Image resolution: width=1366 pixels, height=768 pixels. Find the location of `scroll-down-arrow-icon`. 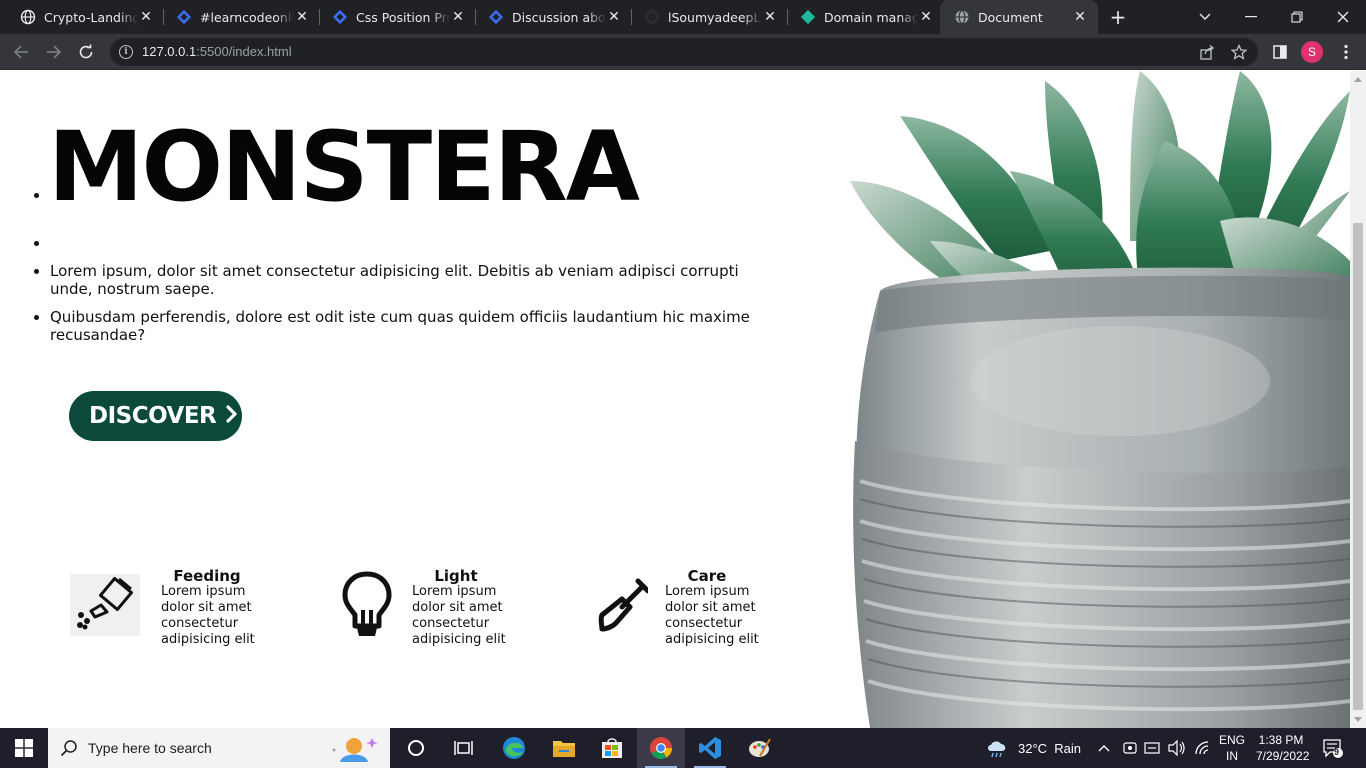

scroll-down-arrow-icon is located at coordinates (1358, 719).